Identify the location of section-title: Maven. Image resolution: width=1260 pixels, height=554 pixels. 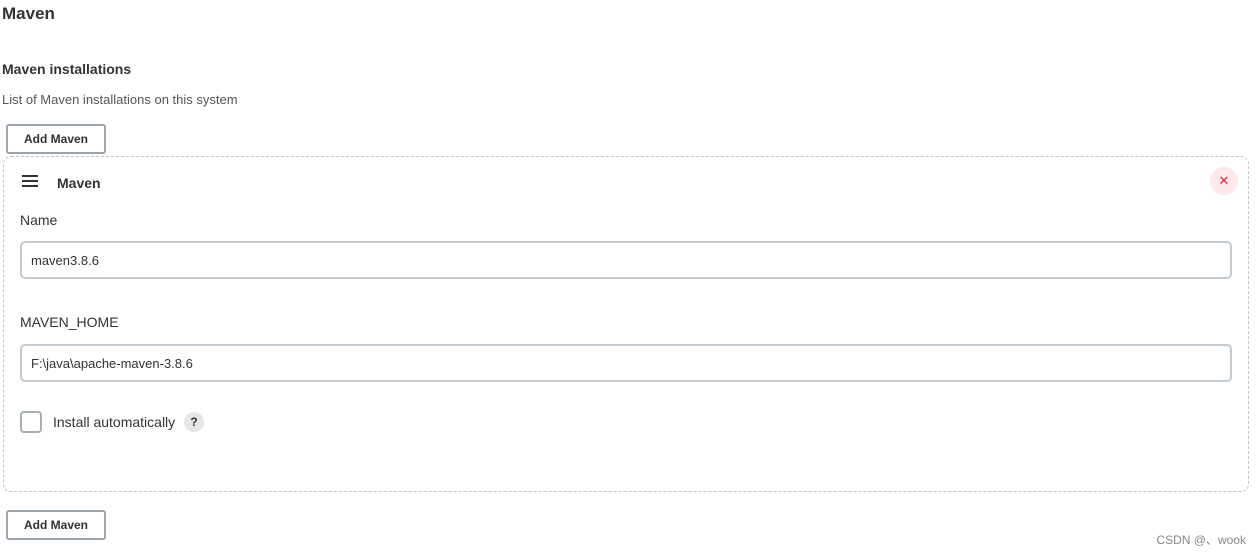
(28, 13).